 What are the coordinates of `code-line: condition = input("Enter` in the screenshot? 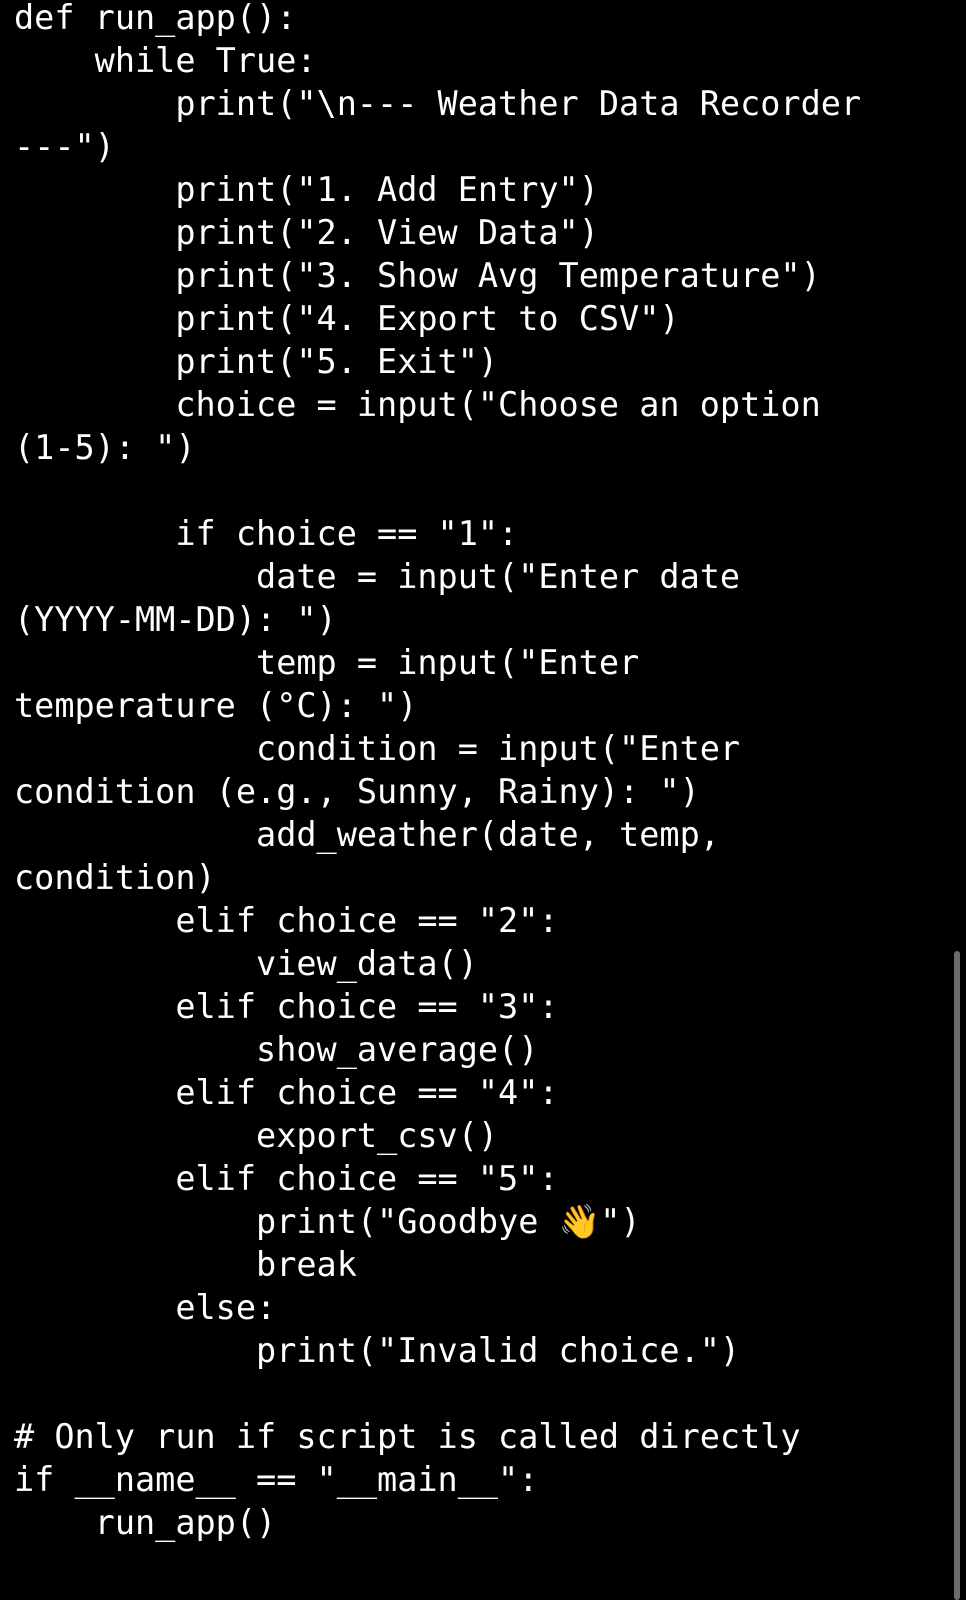 It's located at (377, 748).